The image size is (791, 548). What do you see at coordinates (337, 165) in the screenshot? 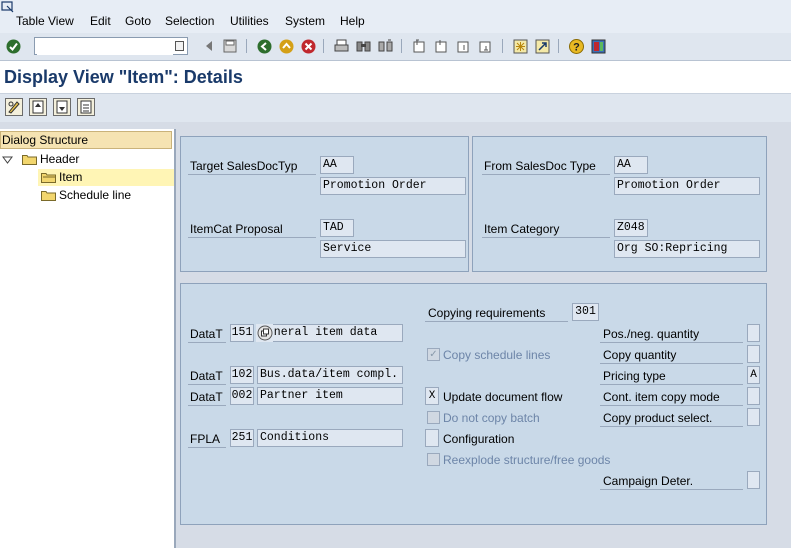
I see `target-sales-doc-field: AA` at bounding box center [337, 165].